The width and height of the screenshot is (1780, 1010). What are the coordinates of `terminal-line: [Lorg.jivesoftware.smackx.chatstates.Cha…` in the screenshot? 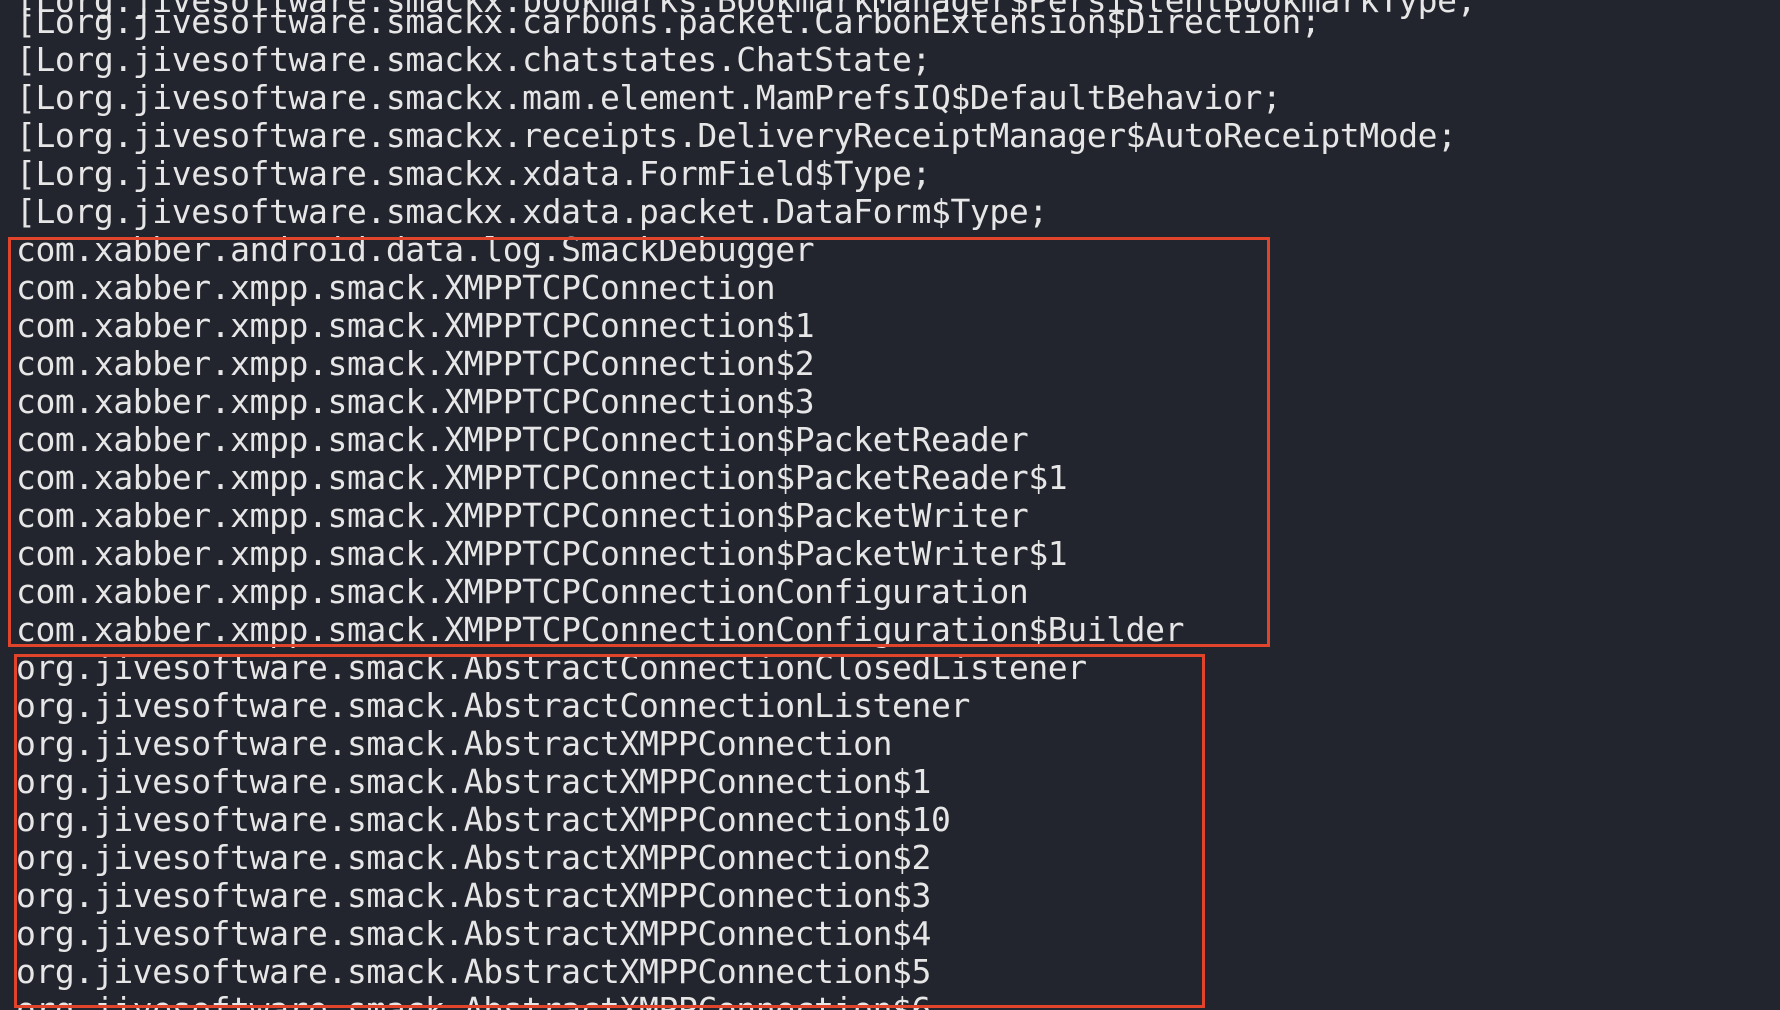 It's located at (473, 59).